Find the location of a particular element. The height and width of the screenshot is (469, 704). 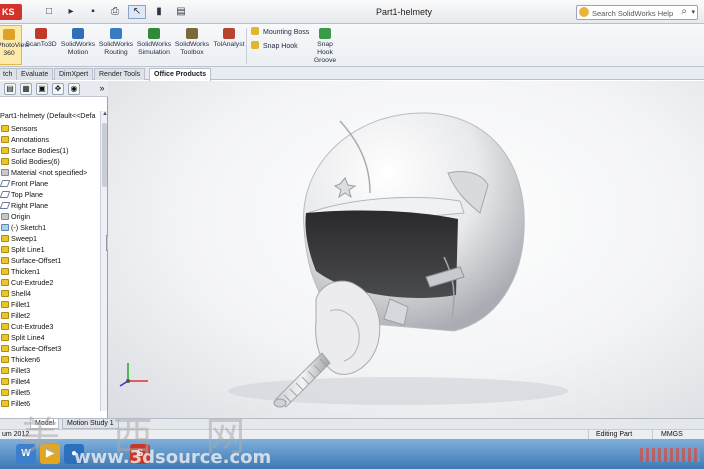

quick-access-toolbar: □ ▸ ▪ ⎙ ↖ ▮ ▤ is located at coordinates (115, 12).